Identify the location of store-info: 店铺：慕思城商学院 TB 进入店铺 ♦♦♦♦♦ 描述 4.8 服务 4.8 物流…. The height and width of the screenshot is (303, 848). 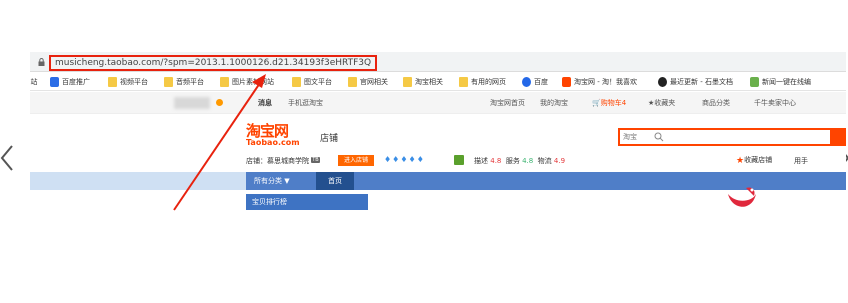
(546, 161).